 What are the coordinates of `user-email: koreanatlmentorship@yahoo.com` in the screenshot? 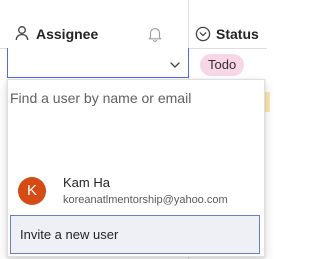 It's located at (145, 200).